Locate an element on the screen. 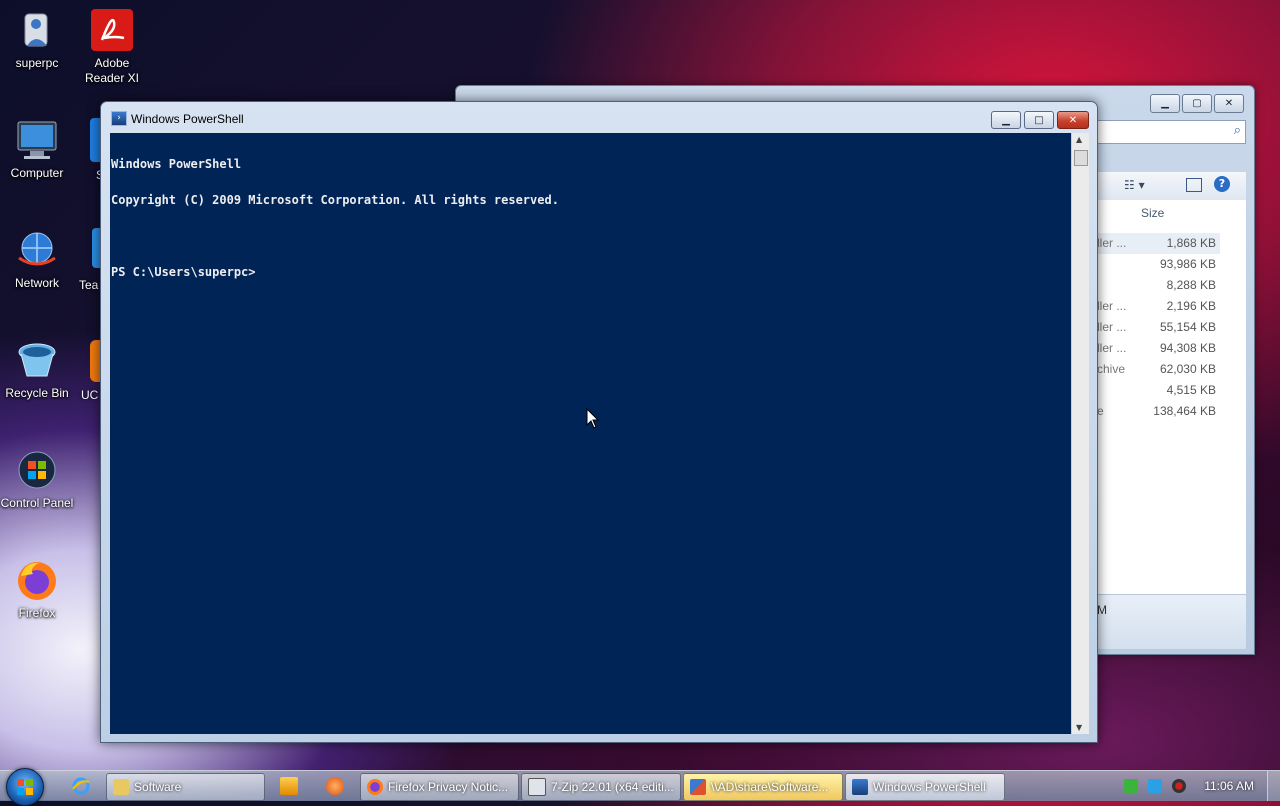 The width and height of the screenshot is (1280, 806). help-icon: ? is located at coordinates (1222, 184).